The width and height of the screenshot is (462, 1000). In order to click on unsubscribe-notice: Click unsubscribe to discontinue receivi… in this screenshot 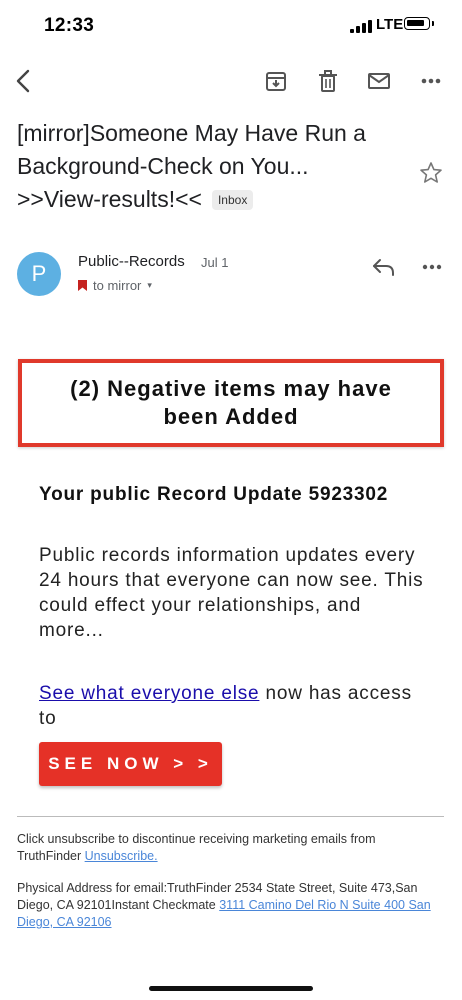, I will do `click(227, 848)`.